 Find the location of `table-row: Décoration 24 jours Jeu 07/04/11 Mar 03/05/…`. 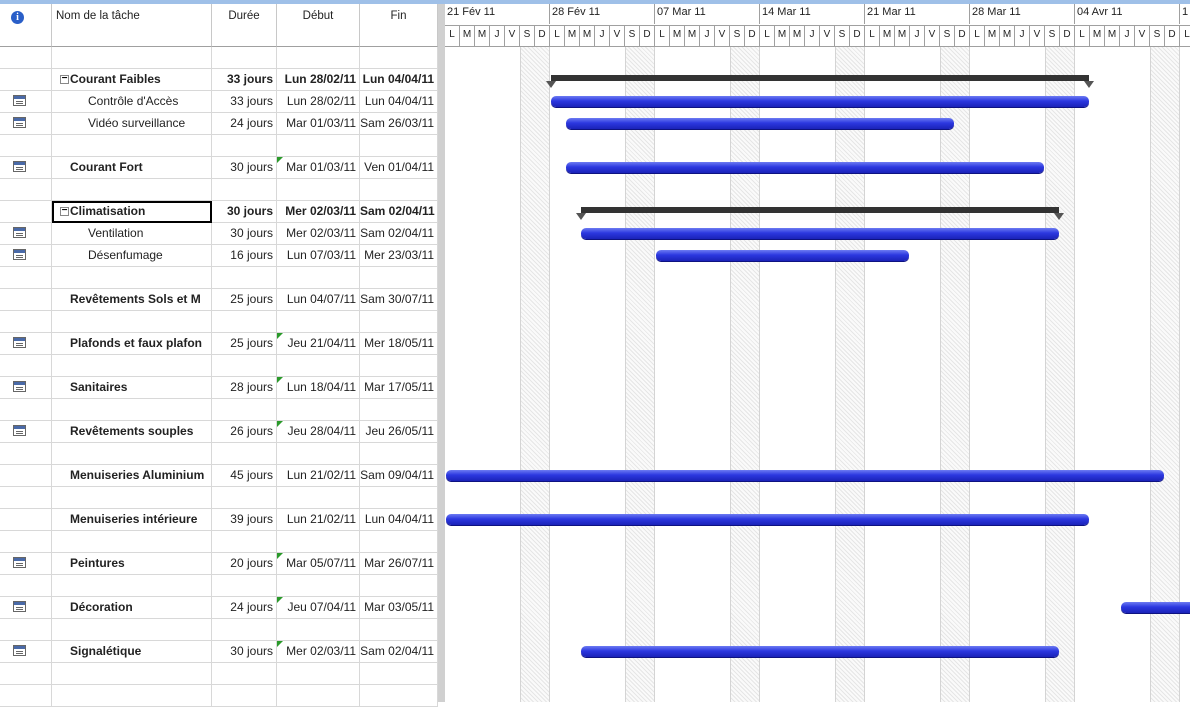

table-row: Décoration 24 jours Jeu 07/04/11 Mar 03/05/… is located at coordinates (219, 608).